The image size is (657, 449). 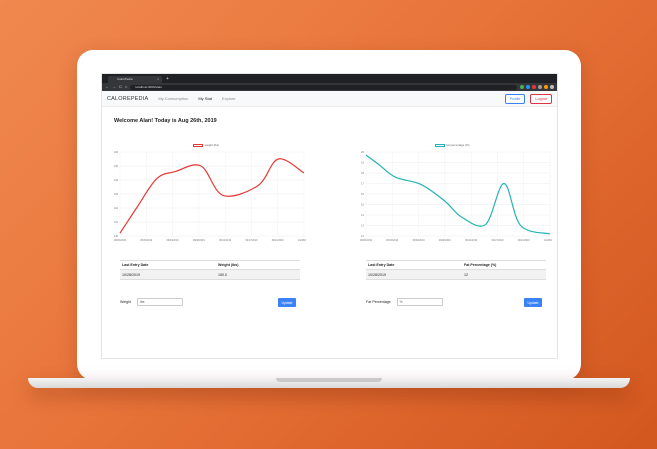 What do you see at coordinates (222, 274) in the screenshot?
I see `table-cell: 150.0` at bounding box center [222, 274].